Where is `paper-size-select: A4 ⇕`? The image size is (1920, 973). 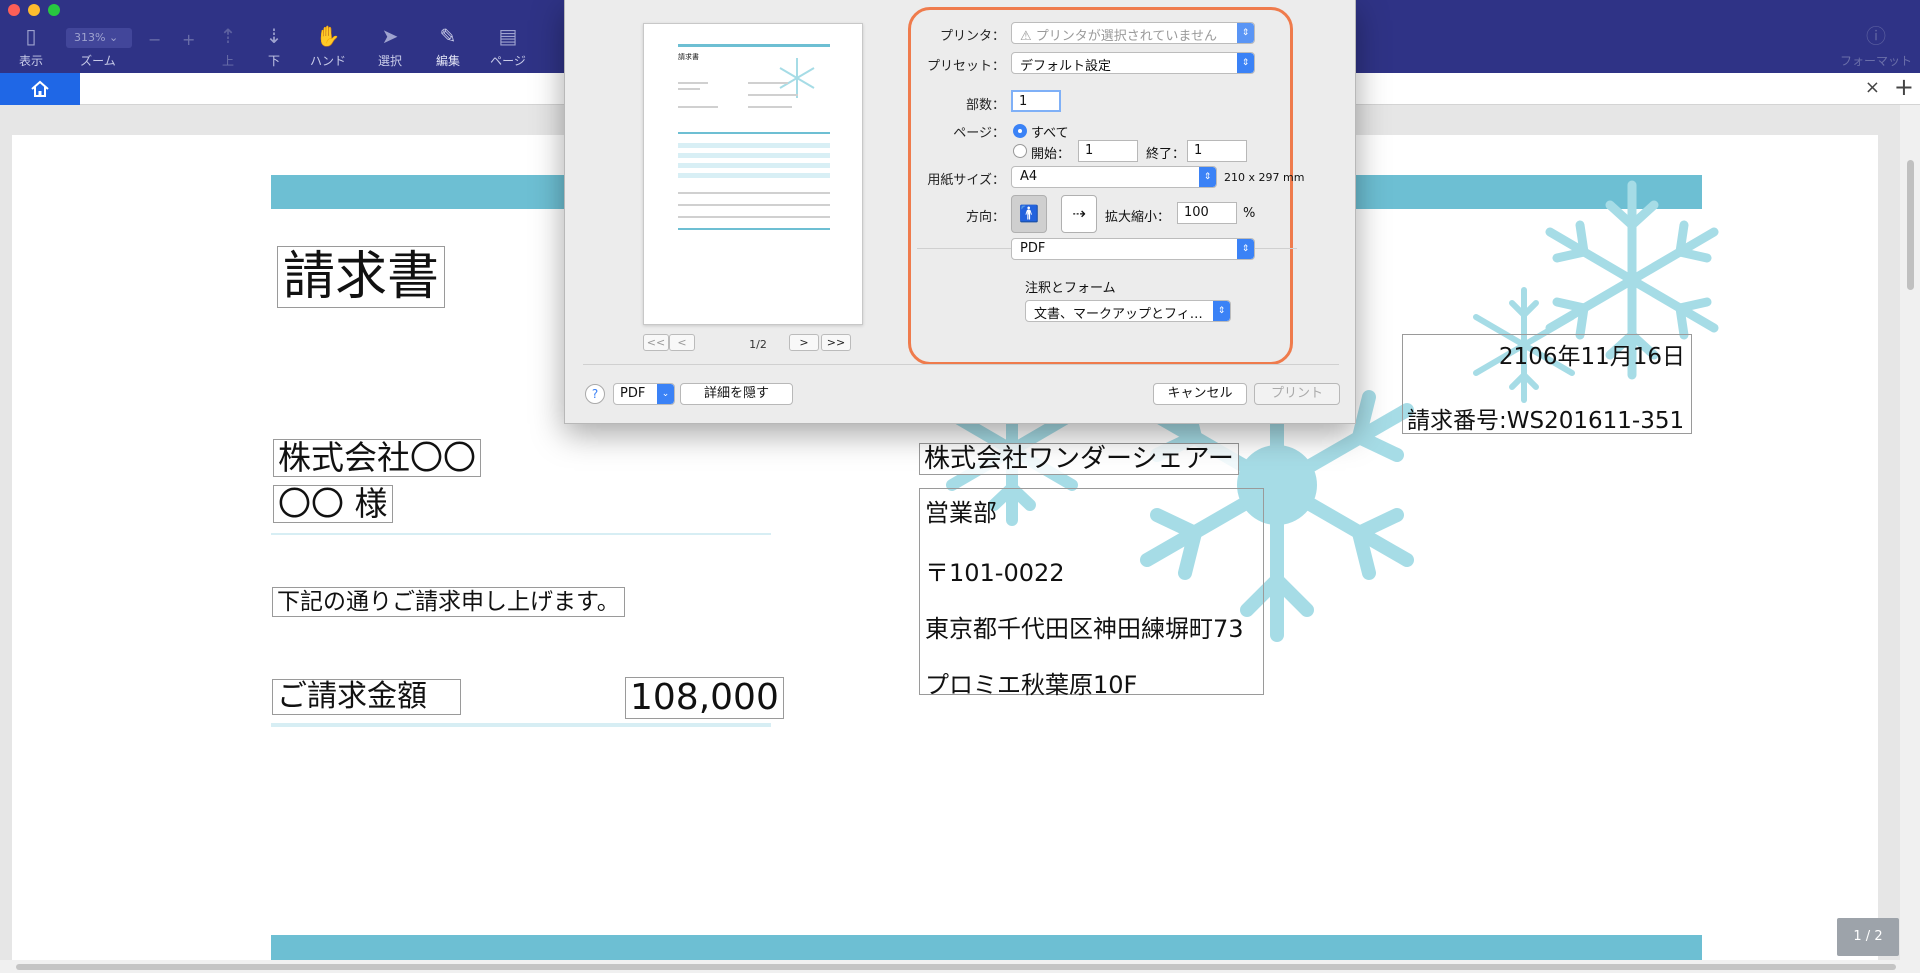 paper-size-select: A4 ⇕ is located at coordinates (1114, 177).